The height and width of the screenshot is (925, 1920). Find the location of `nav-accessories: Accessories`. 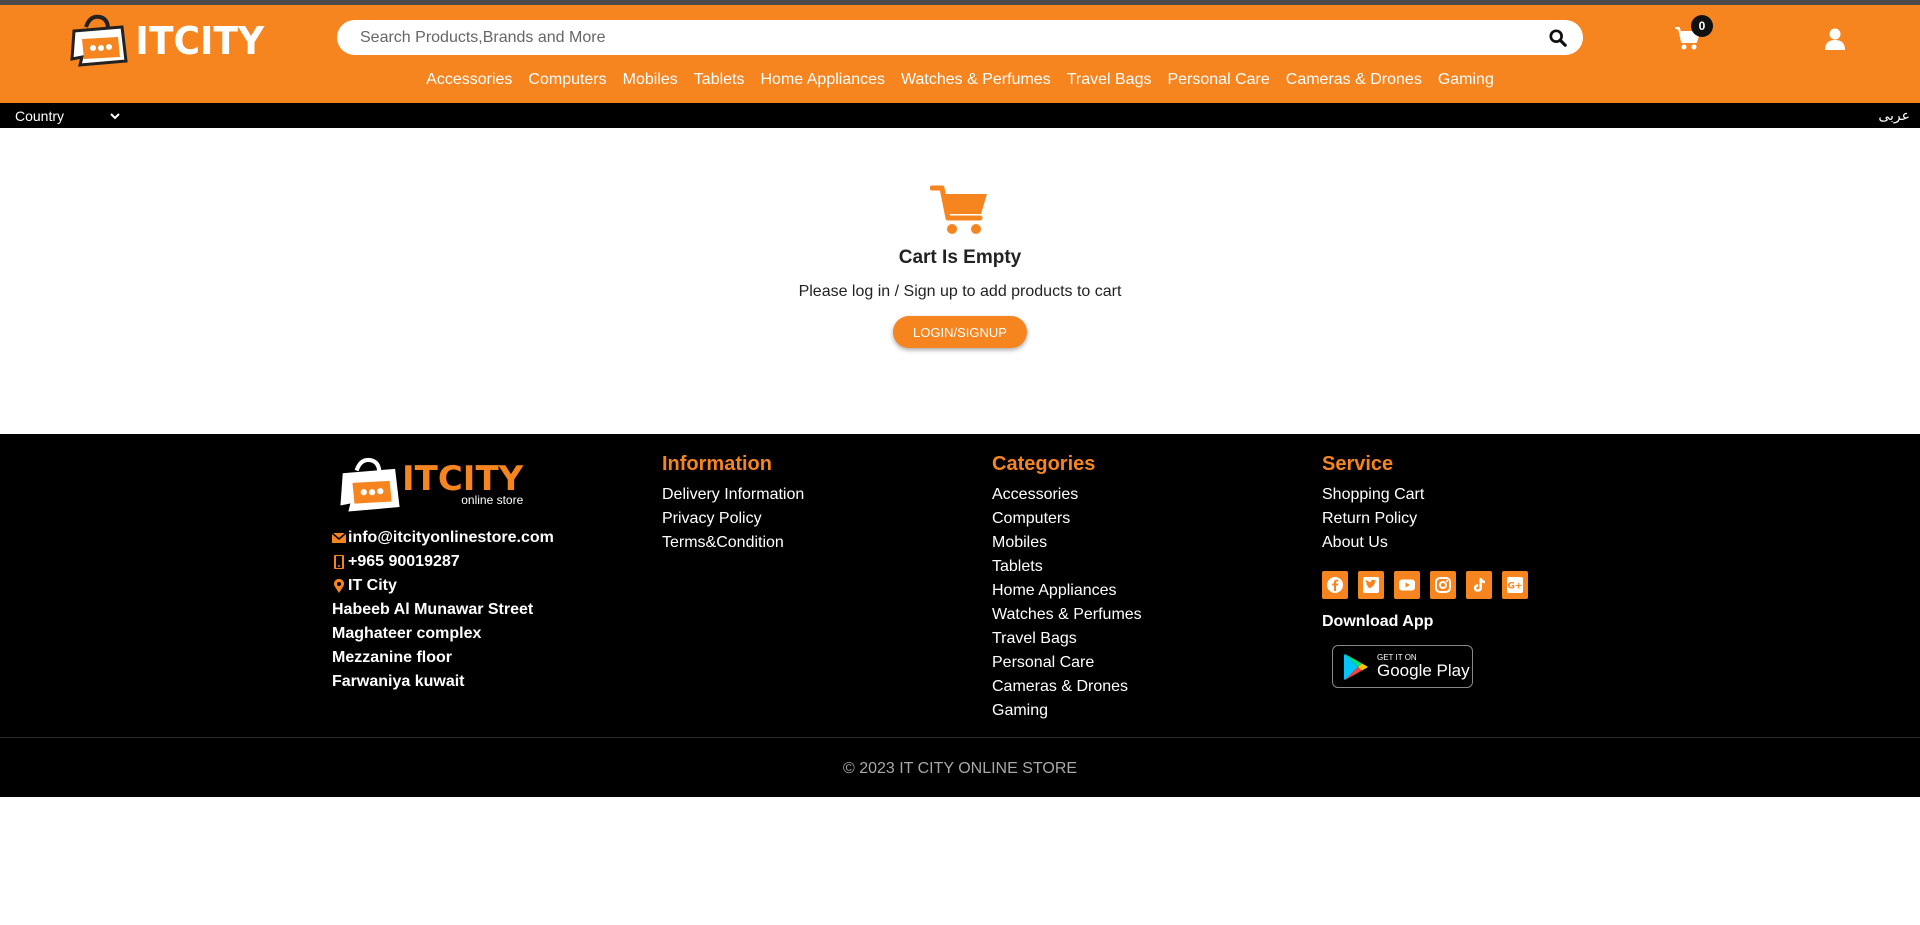

nav-accessories: Accessories is located at coordinates (469, 80).